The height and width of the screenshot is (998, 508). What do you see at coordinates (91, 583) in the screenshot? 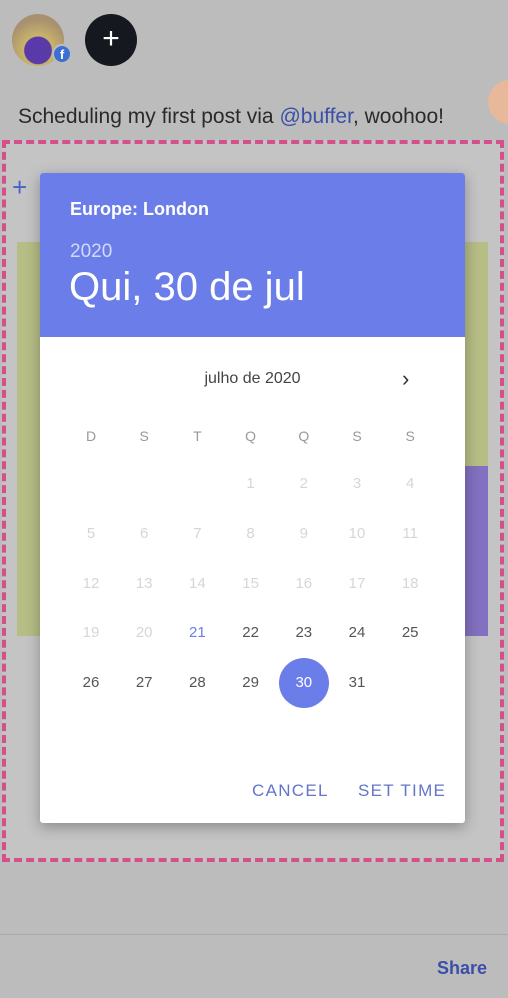
I see `day-cell: 12` at bounding box center [91, 583].